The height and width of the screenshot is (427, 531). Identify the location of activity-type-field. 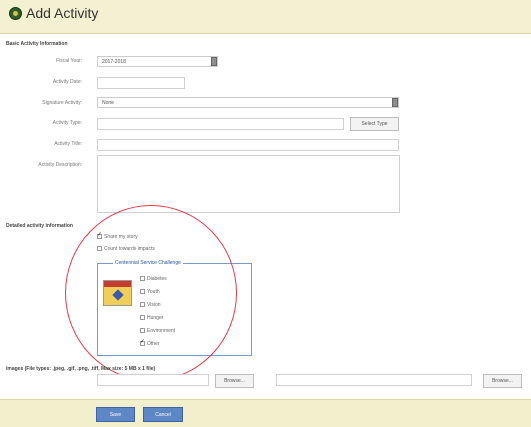
(220, 124).